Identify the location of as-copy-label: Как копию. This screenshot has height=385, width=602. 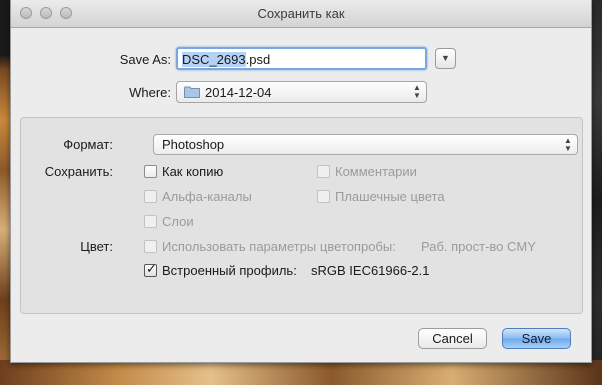
(193, 171).